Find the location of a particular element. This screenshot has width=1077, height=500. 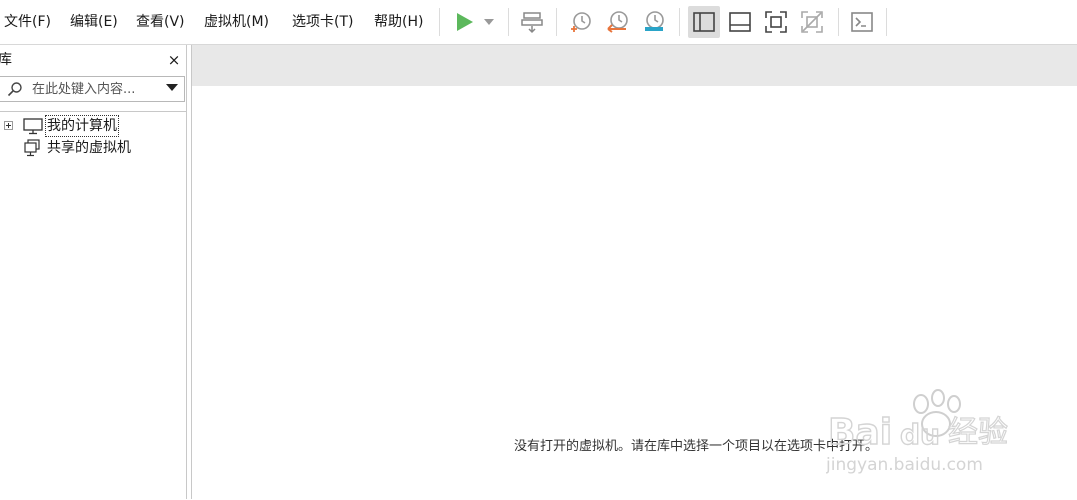

shared-vm-icon is located at coordinates (32, 148).